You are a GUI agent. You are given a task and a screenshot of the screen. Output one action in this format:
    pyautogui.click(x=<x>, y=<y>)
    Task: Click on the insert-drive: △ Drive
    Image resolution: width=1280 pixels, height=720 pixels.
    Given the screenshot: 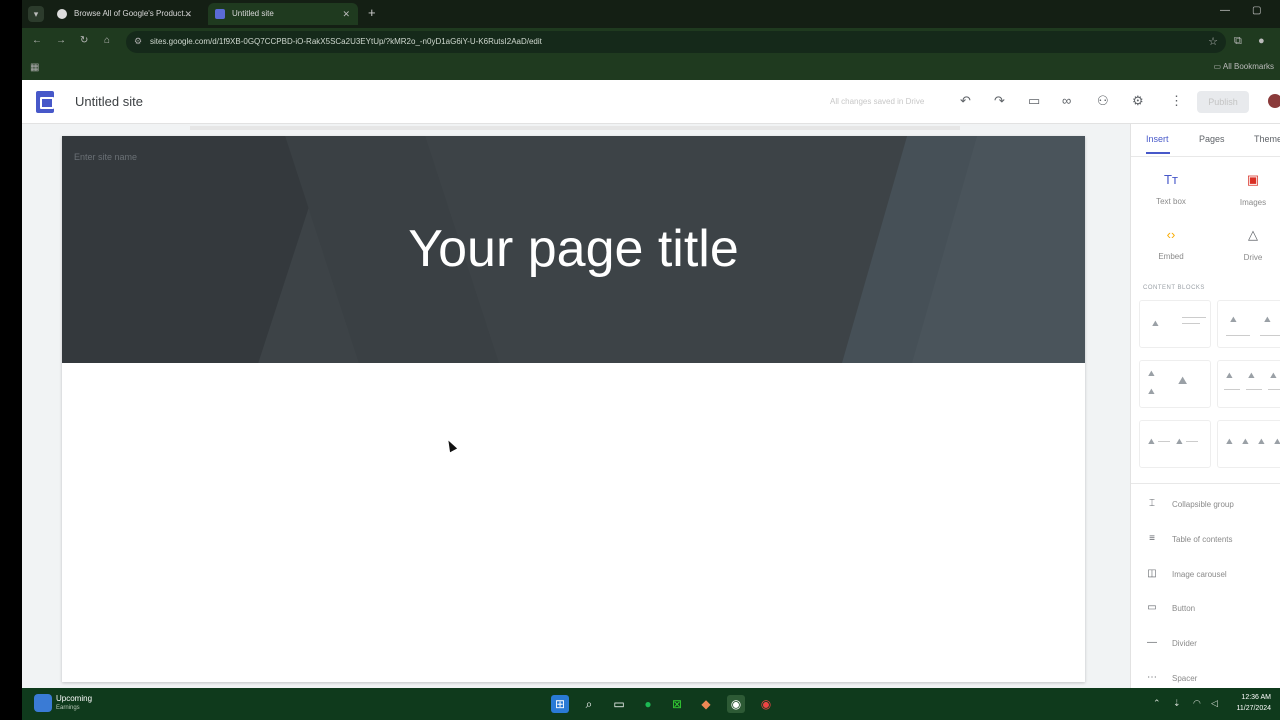 What is the action you would take?
    pyautogui.click(x=1251, y=246)
    